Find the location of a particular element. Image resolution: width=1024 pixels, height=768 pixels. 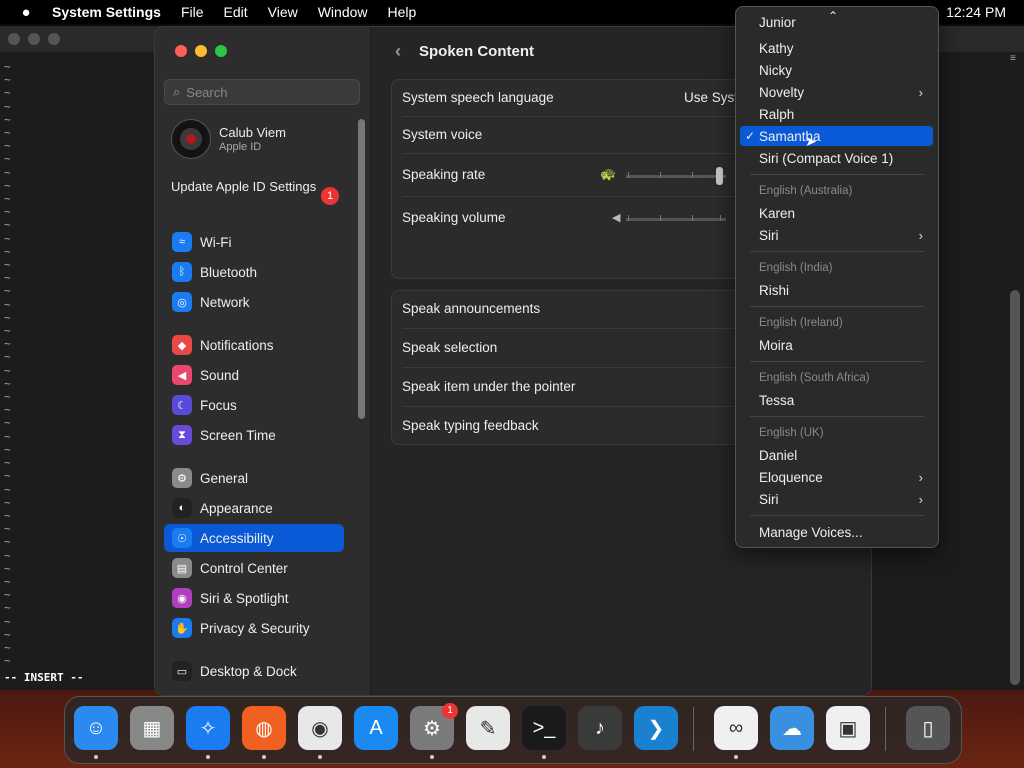

terminal-zoom-button is located at coordinates (54, 39).